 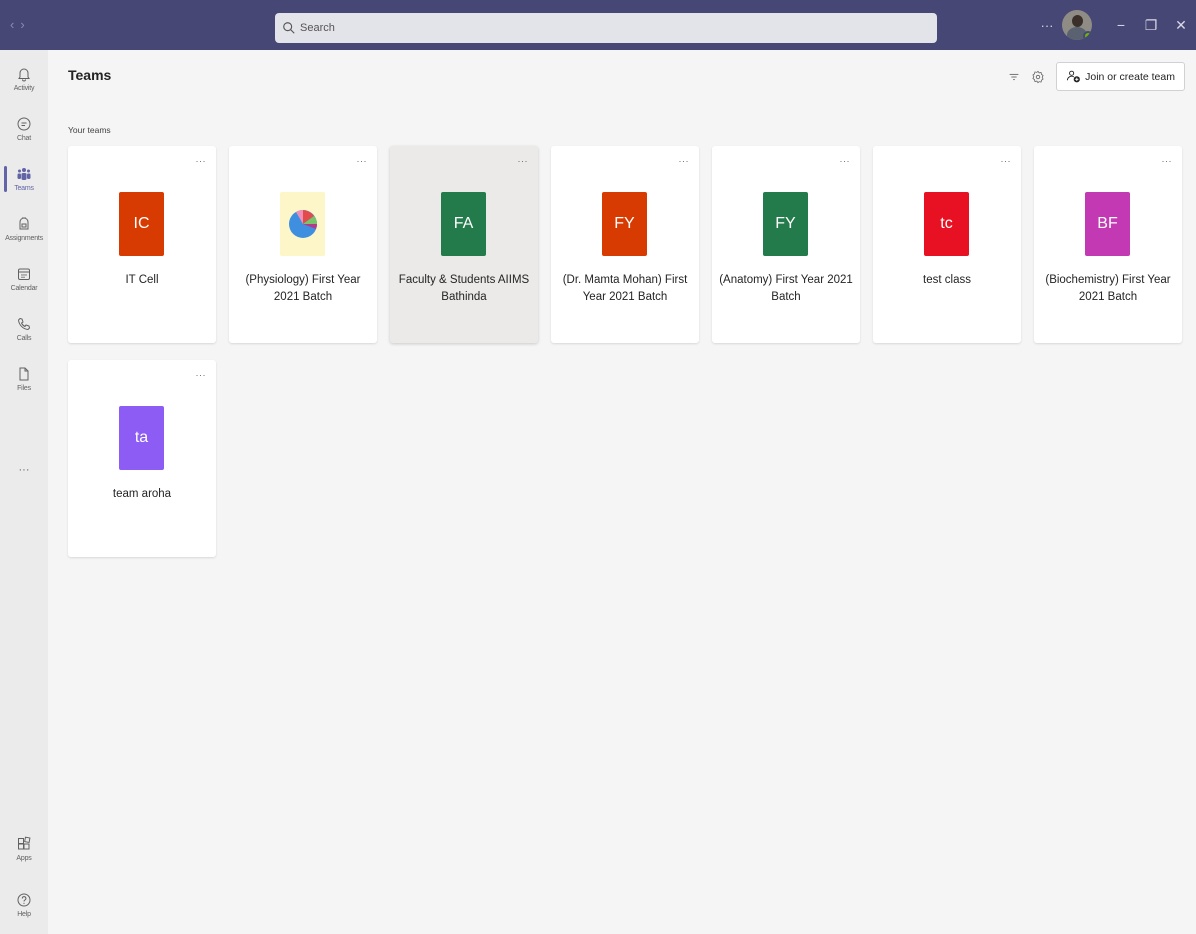 What do you see at coordinates (625, 288) in the screenshot?
I see `team-name: (Dr. Mamta Mohan) First Year 2021 Batch` at bounding box center [625, 288].